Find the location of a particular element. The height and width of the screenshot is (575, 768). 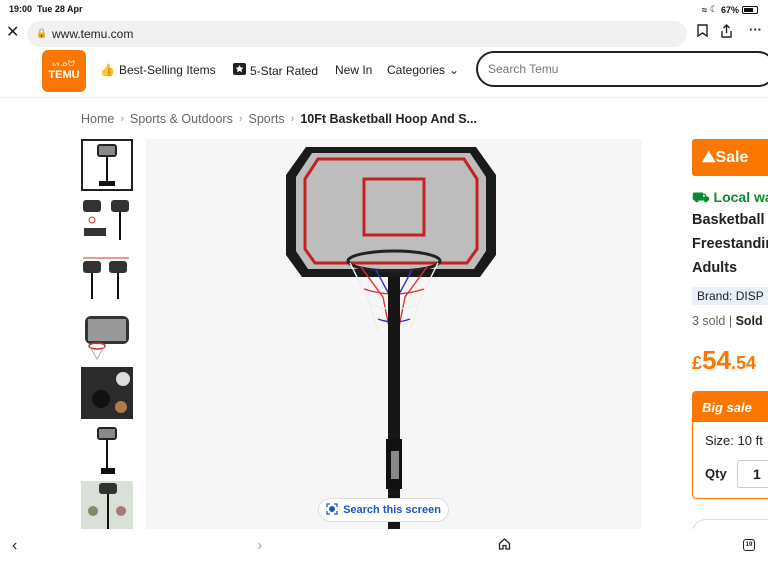

breadcrumb-sports: Sports is located at coordinates (267, 119).